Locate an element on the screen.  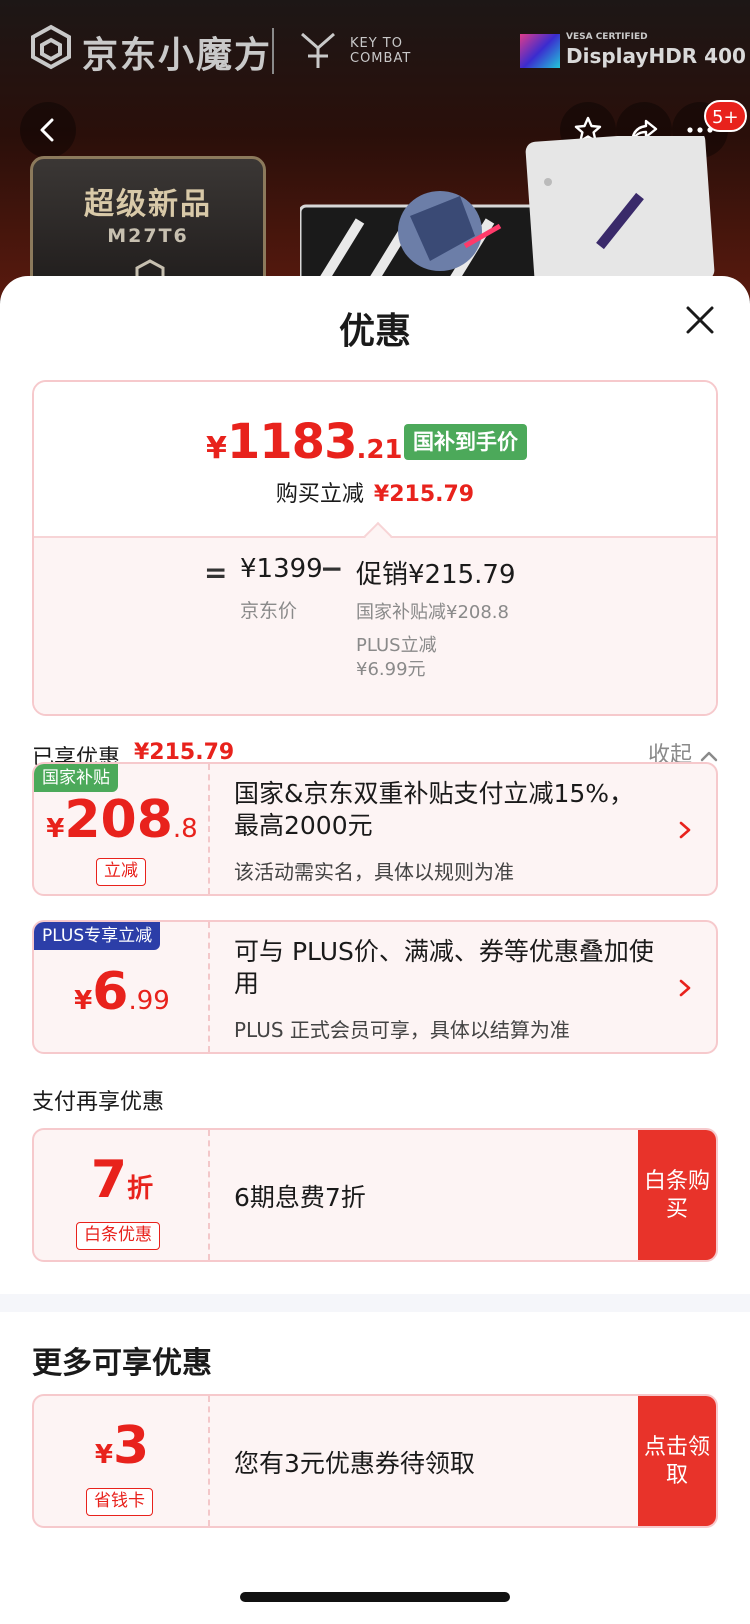
ktc-line-1: KEY TO is located at coordinates (376, 43).